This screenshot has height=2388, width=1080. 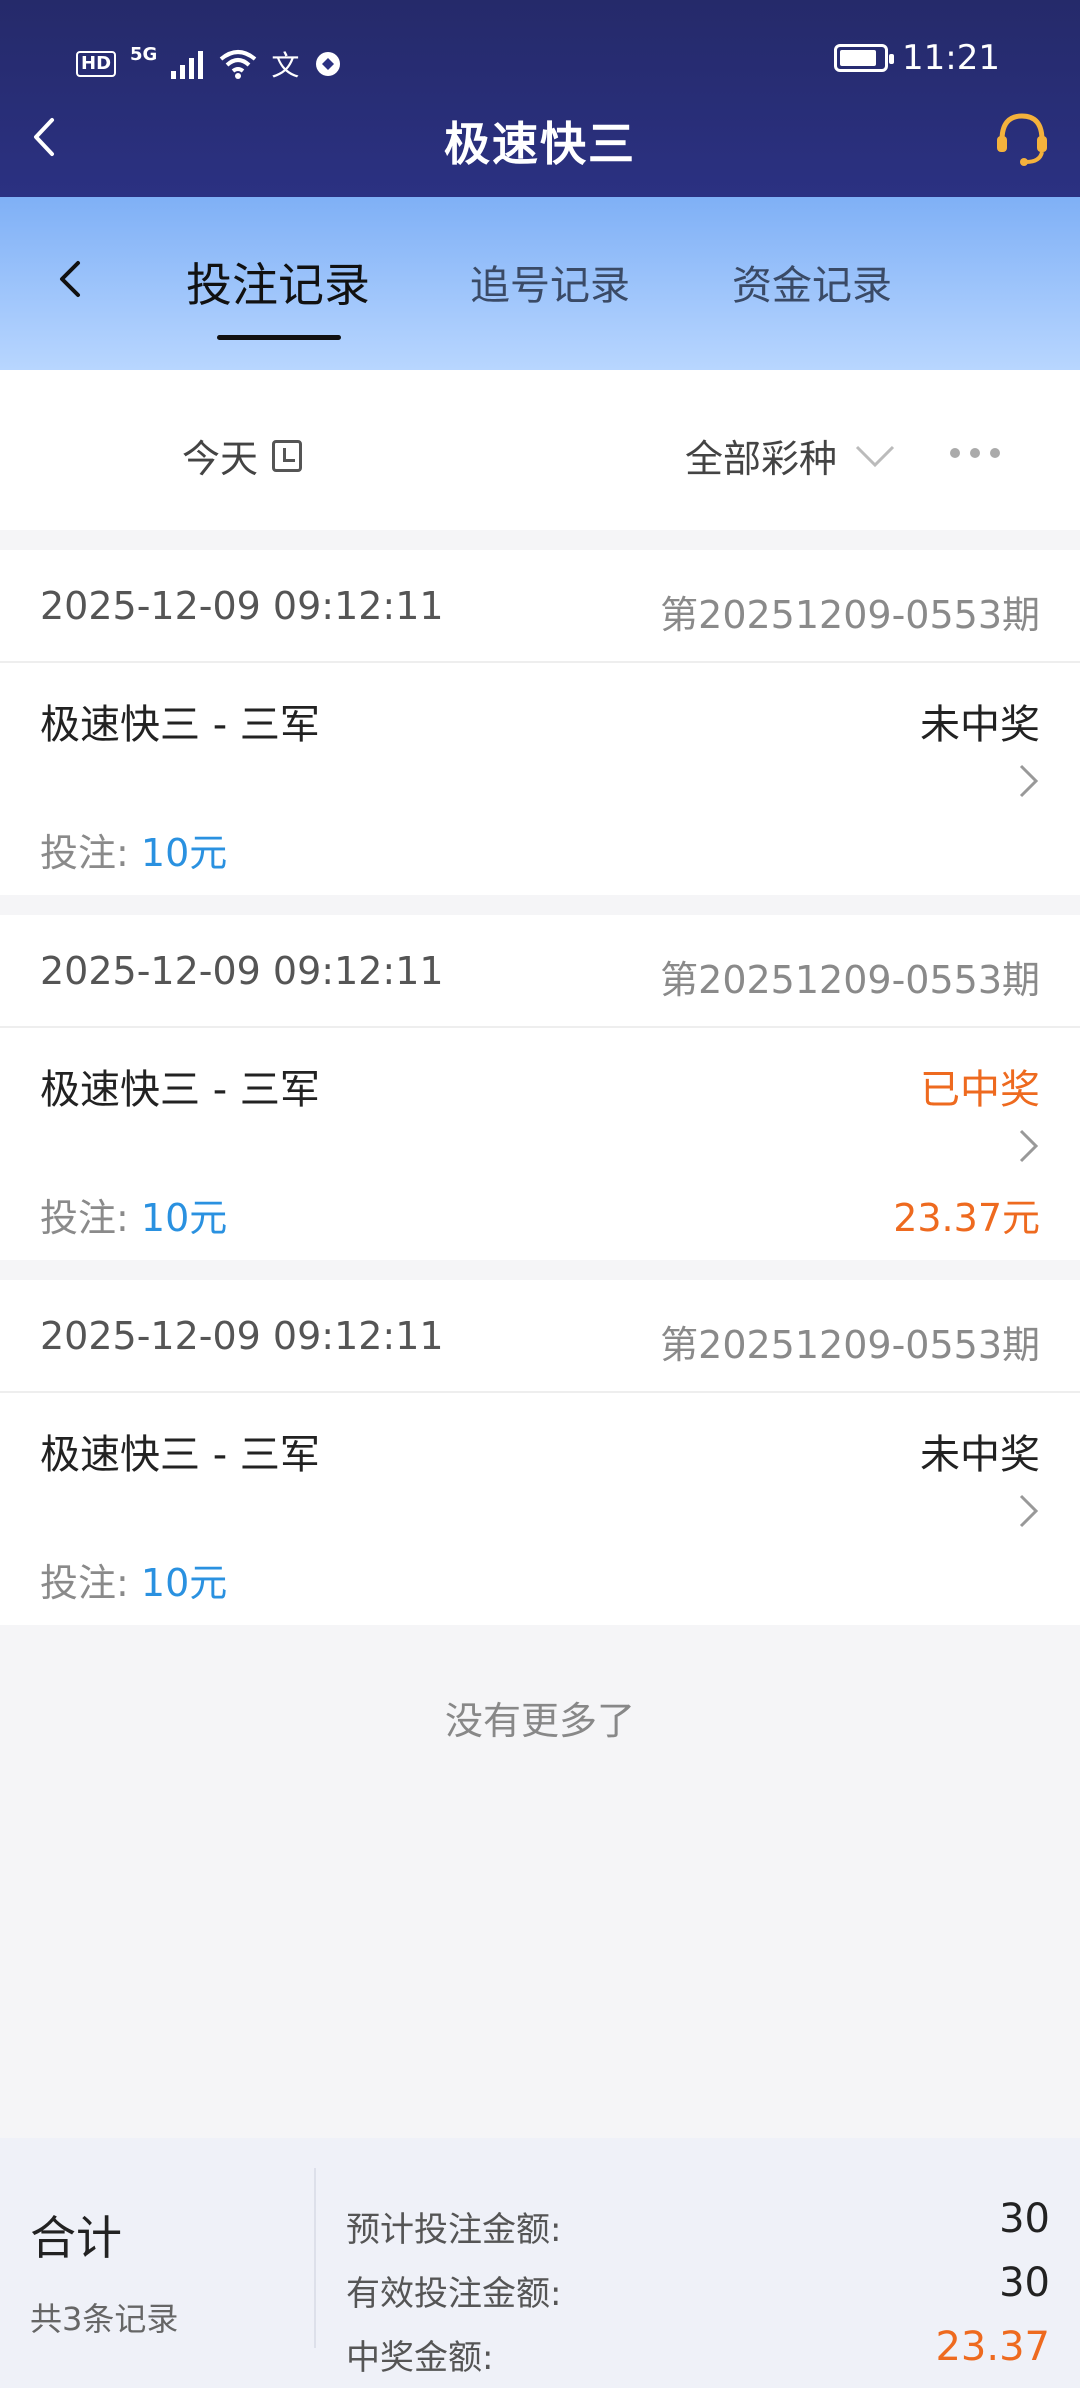 I want to click on summary-row-prize: 中奖金额: 23.37, so click(x=698, y=2351).